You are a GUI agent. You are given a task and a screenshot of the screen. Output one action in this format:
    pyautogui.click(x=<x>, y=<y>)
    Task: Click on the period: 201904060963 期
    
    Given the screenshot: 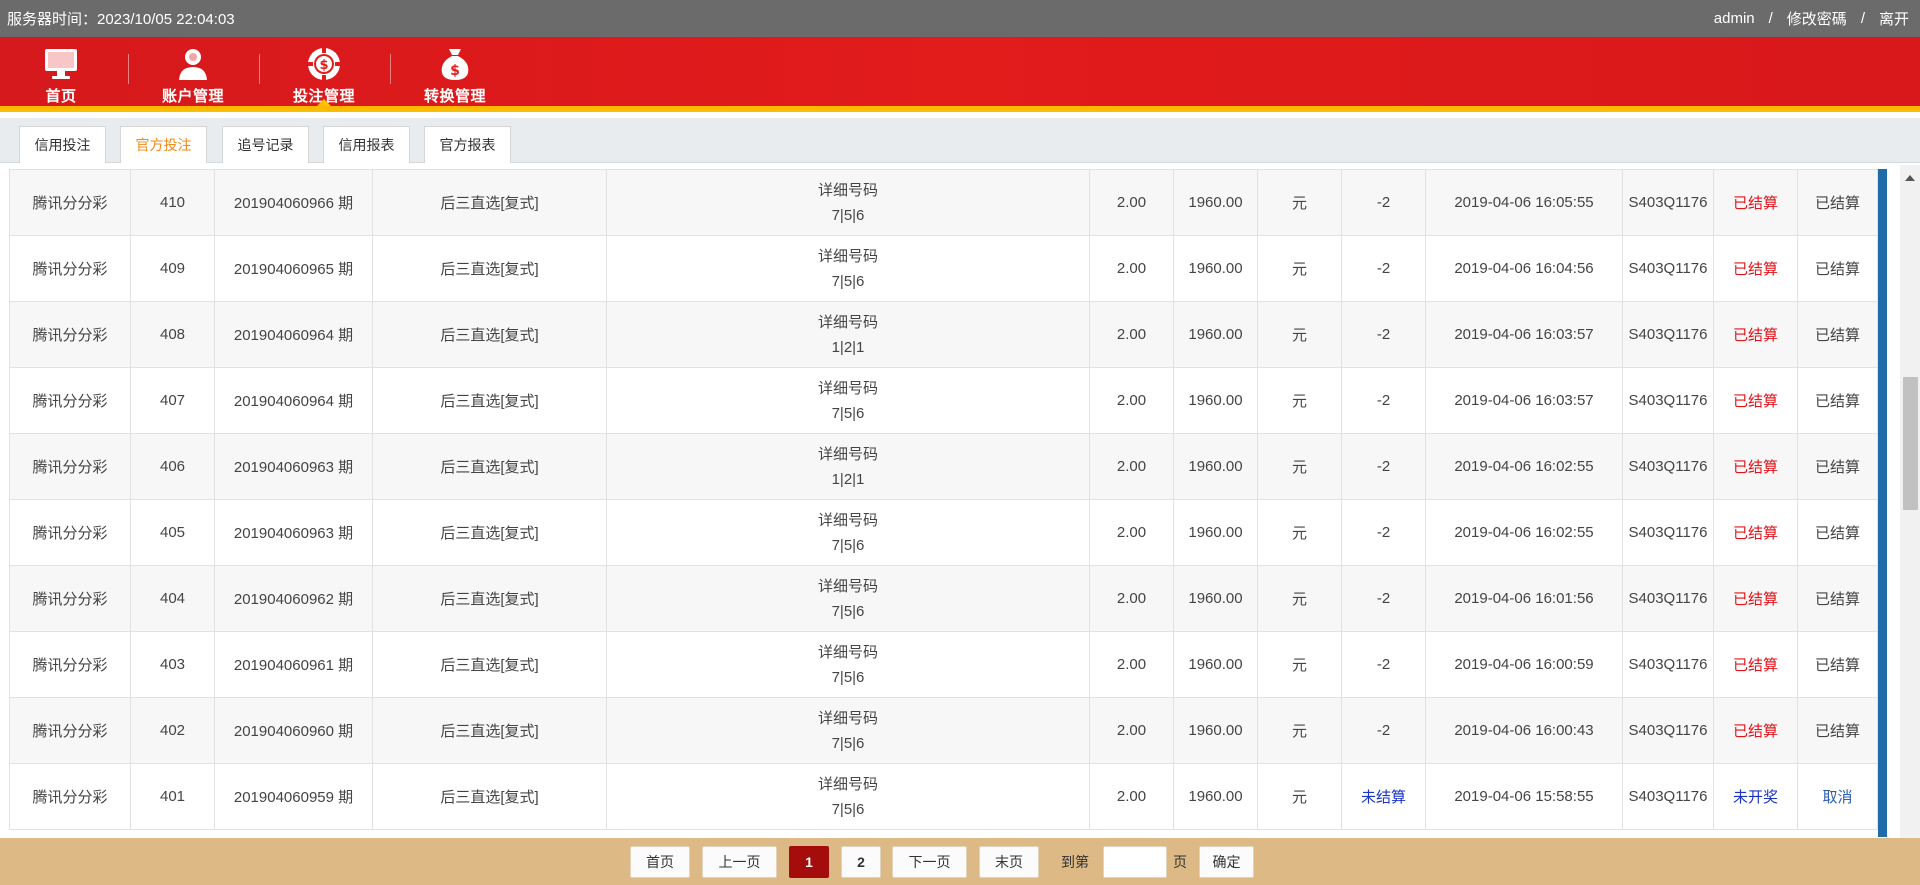 What is the action you would take?
    pyautogui.click(x=293, y=532)
    